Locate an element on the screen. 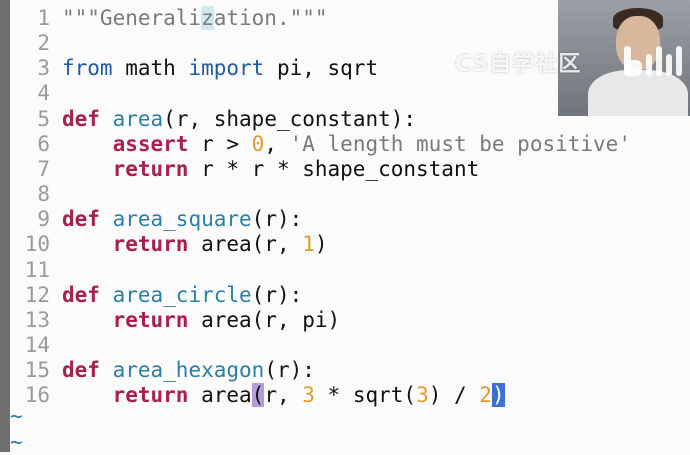 This screenshot has width=690, height=455. code-text: from math import pi, sqrt is located at coordinates (220, 68).